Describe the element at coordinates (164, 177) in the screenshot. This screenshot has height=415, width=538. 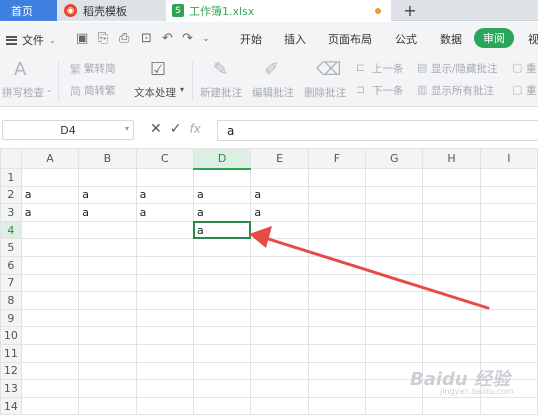
I see `cell-c1` at that location.